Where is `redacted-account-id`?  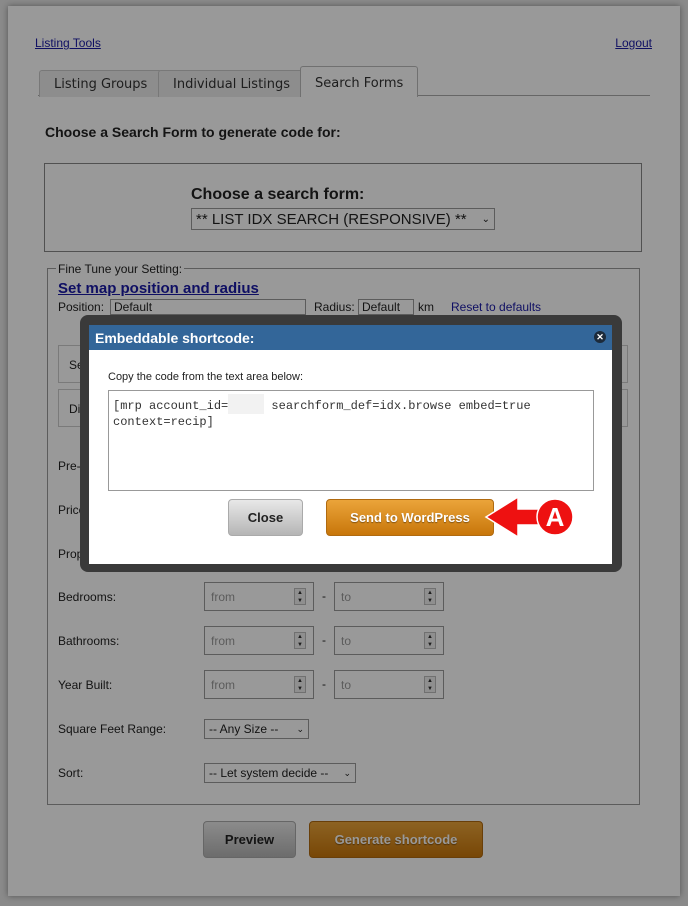
redacted-account-id is located at coordinates (246, 404).